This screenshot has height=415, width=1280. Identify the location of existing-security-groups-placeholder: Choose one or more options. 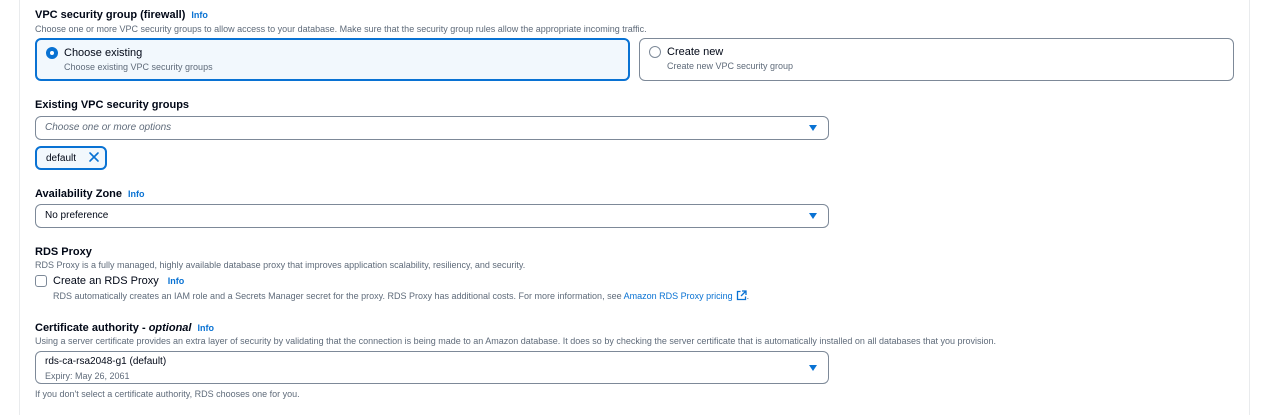
(108, 127).